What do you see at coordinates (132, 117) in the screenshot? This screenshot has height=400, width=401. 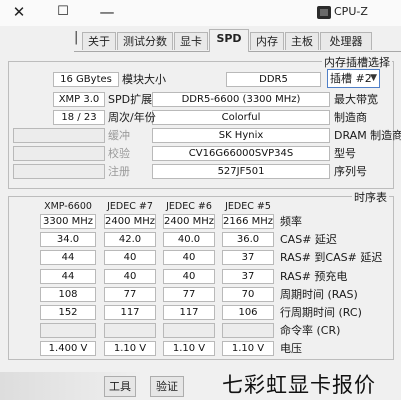 I see `week-year-label: 周次/年份` at bounding box center [132, 117].